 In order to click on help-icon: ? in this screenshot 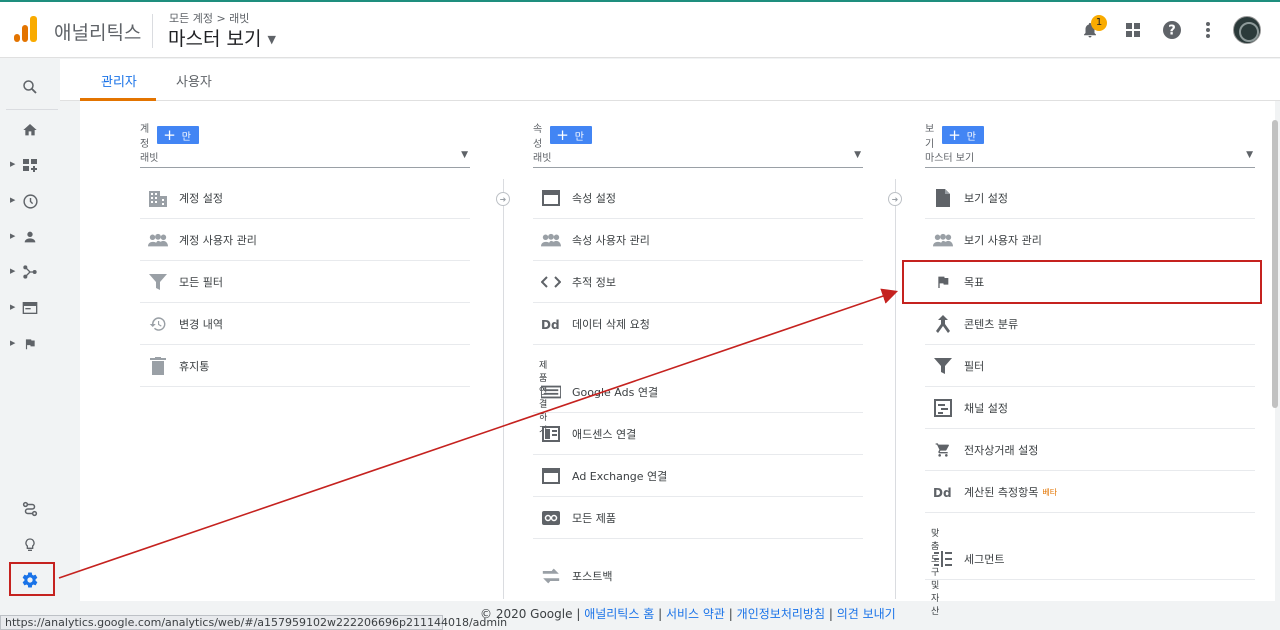, I will do `click(1172, 30)`.